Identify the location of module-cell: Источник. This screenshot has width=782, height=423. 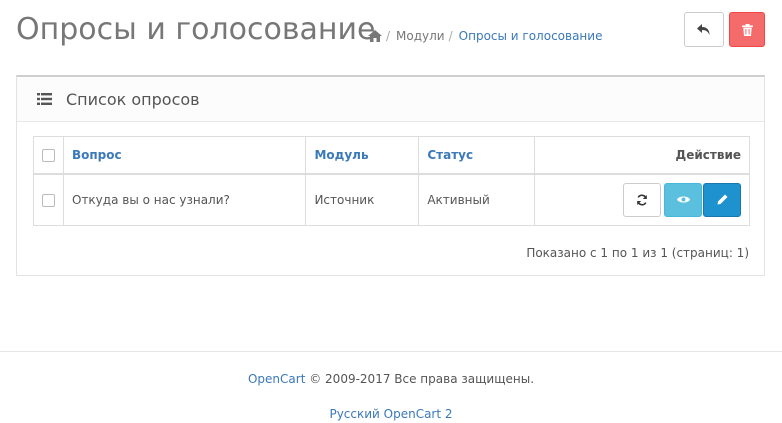
(362, 199).